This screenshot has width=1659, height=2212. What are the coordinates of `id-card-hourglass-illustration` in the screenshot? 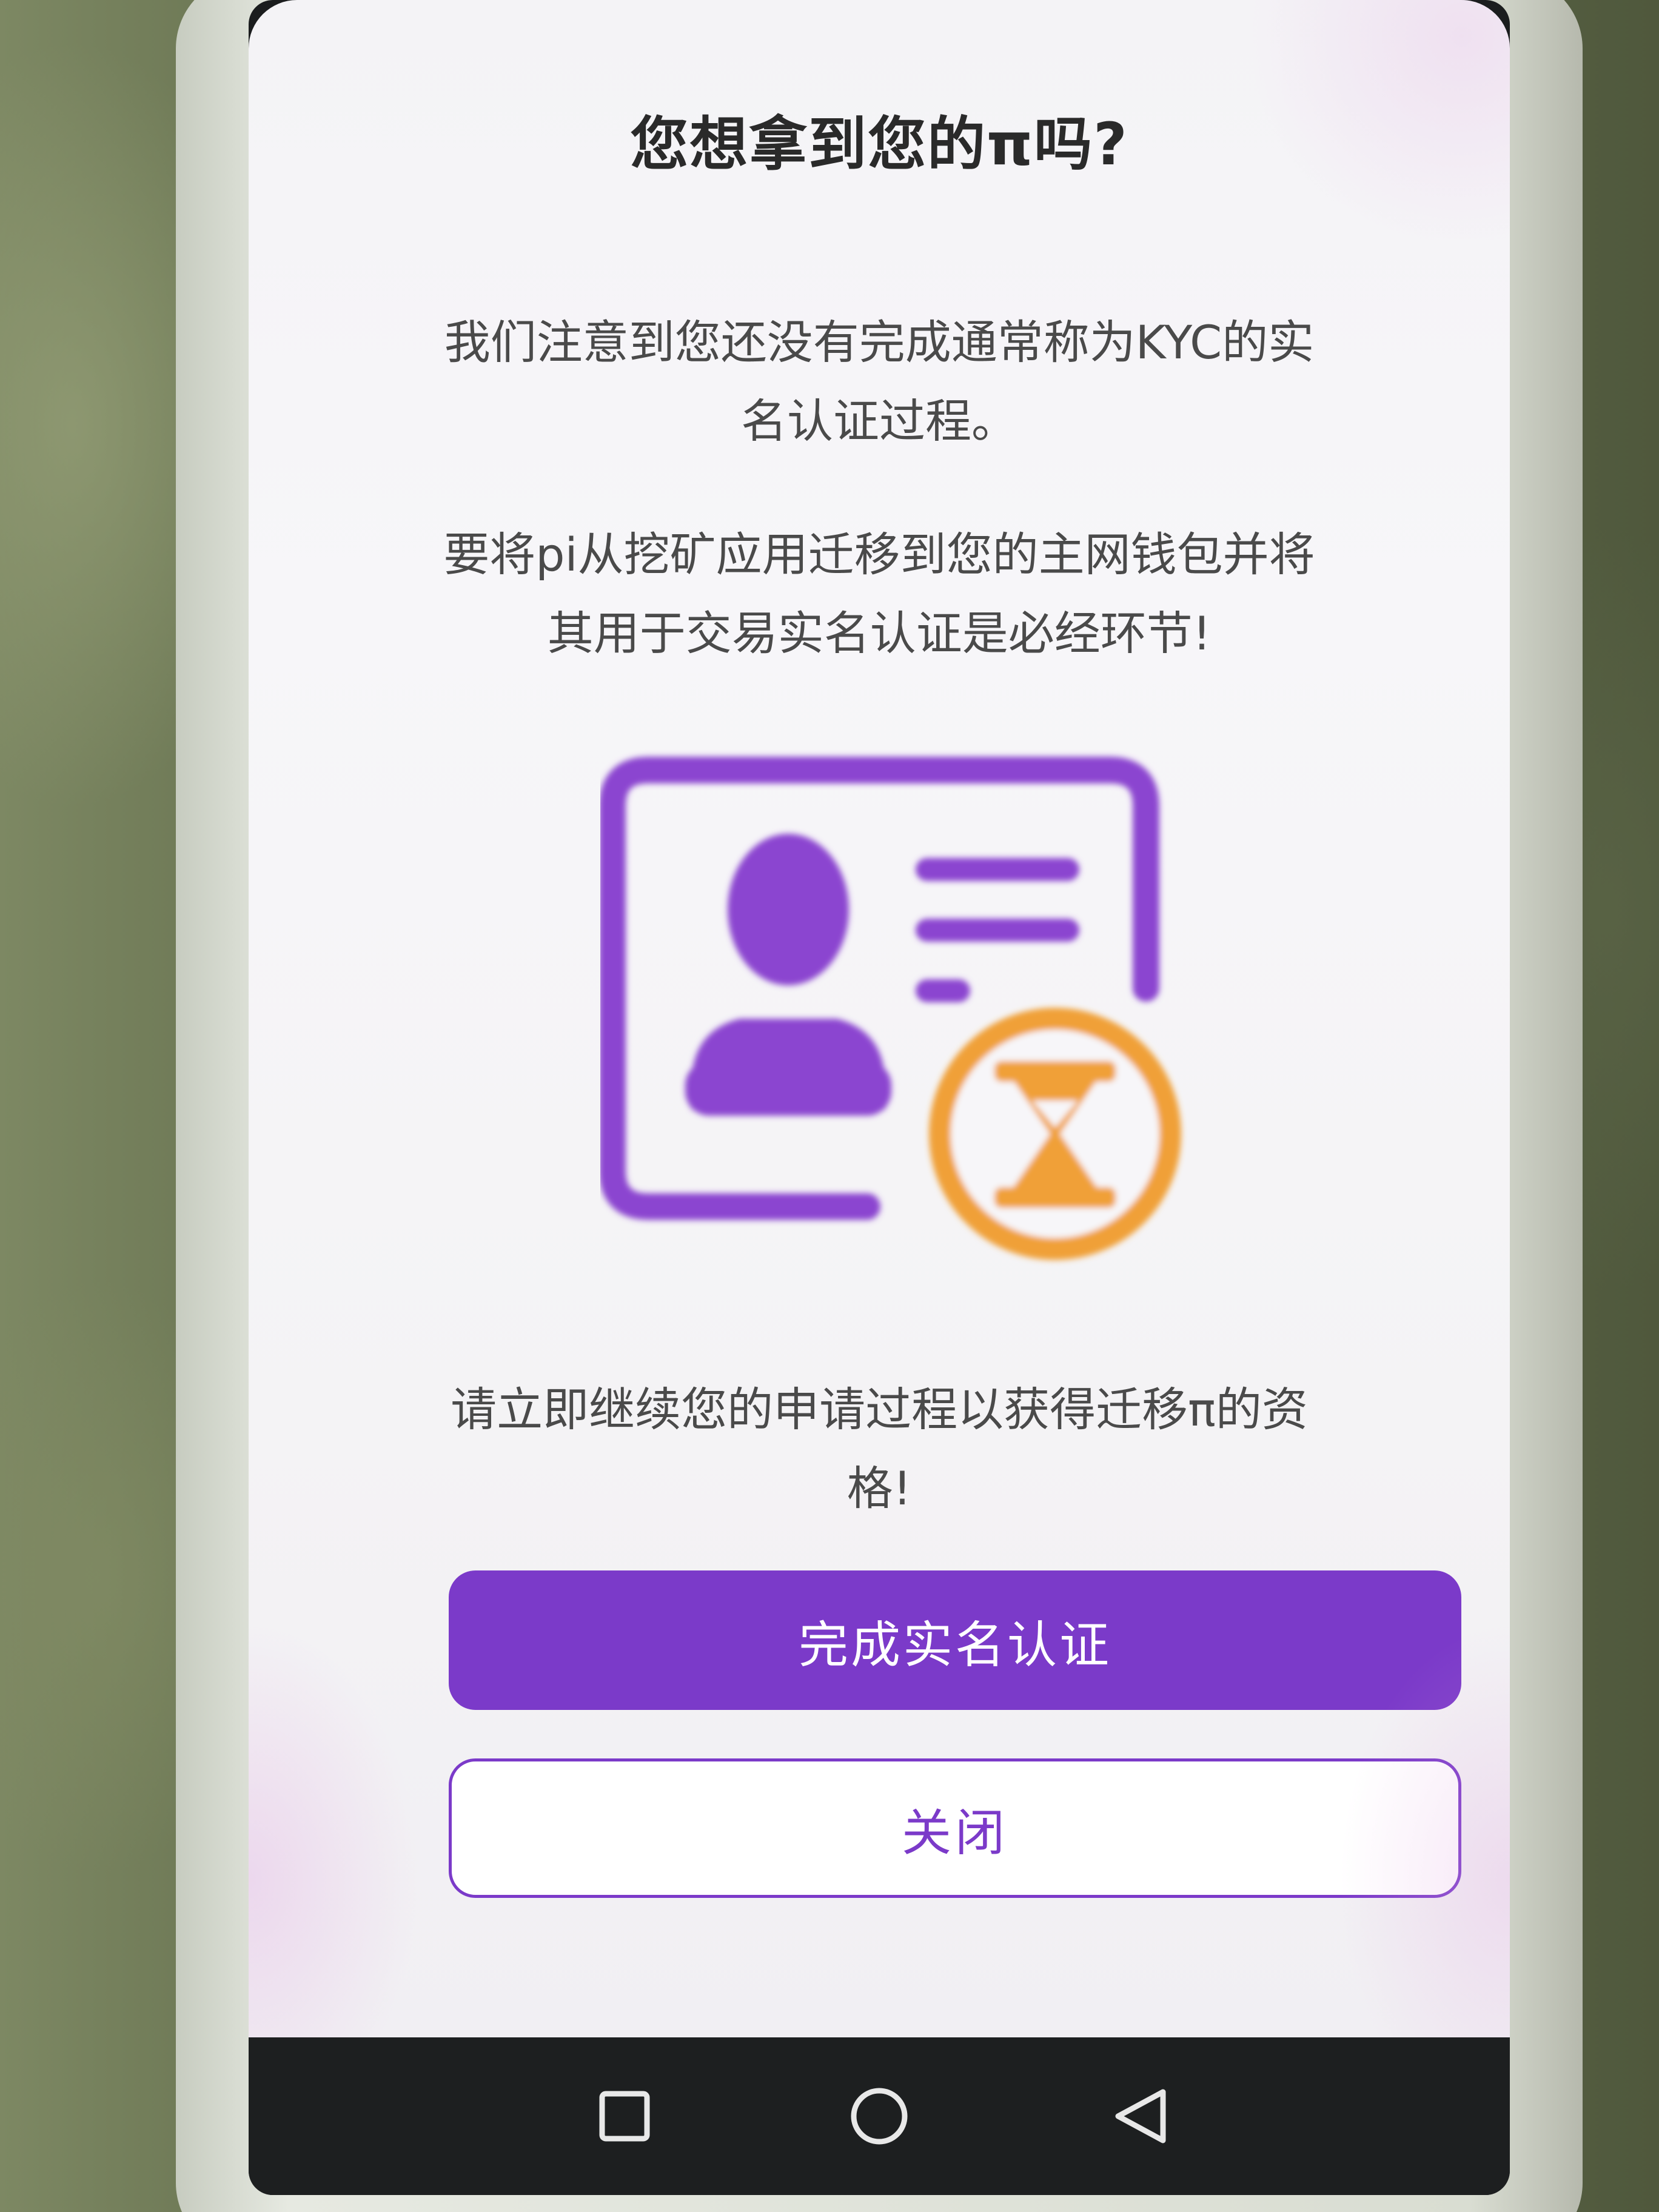 It's located at (903, 1019).